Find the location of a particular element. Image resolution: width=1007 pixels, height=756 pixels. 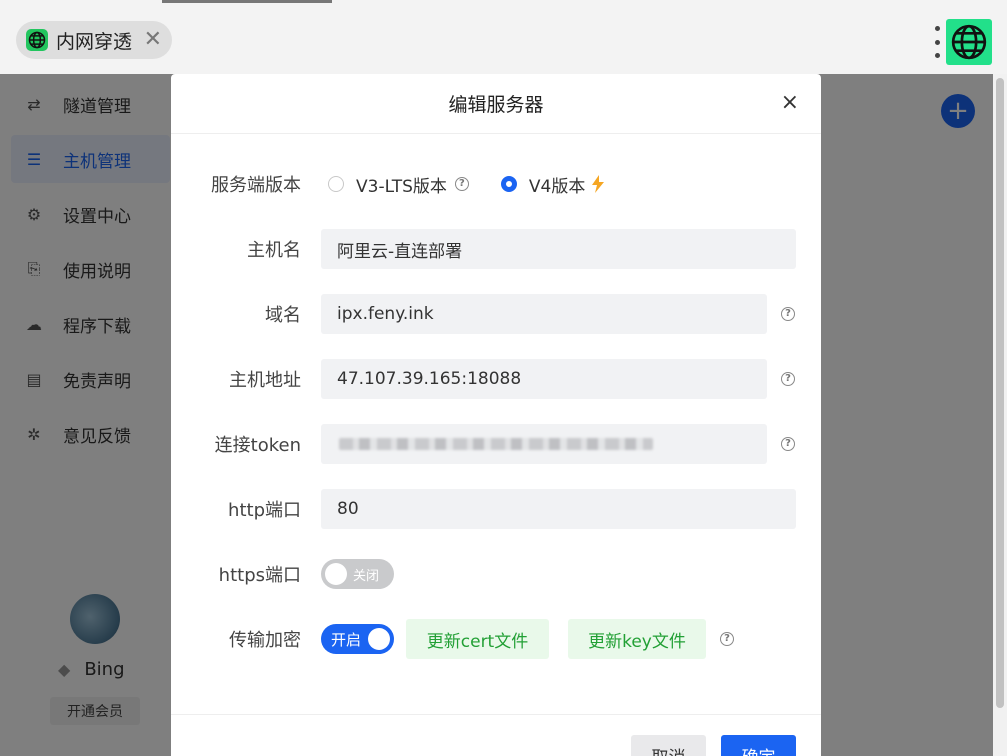

token-blurred-value is located at coordinates (496, 444).